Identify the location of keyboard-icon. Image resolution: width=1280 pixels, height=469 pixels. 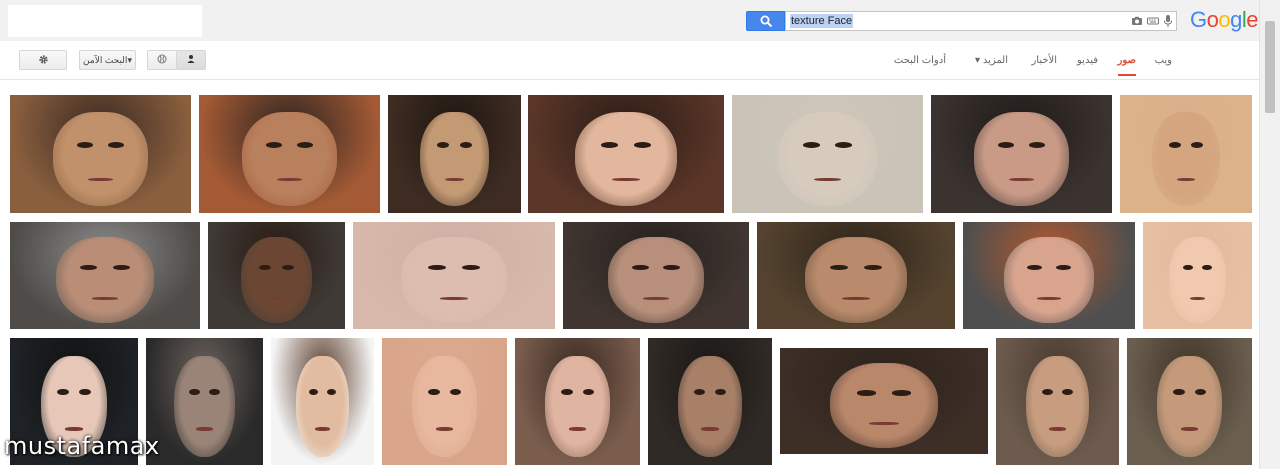
(1154, 21).